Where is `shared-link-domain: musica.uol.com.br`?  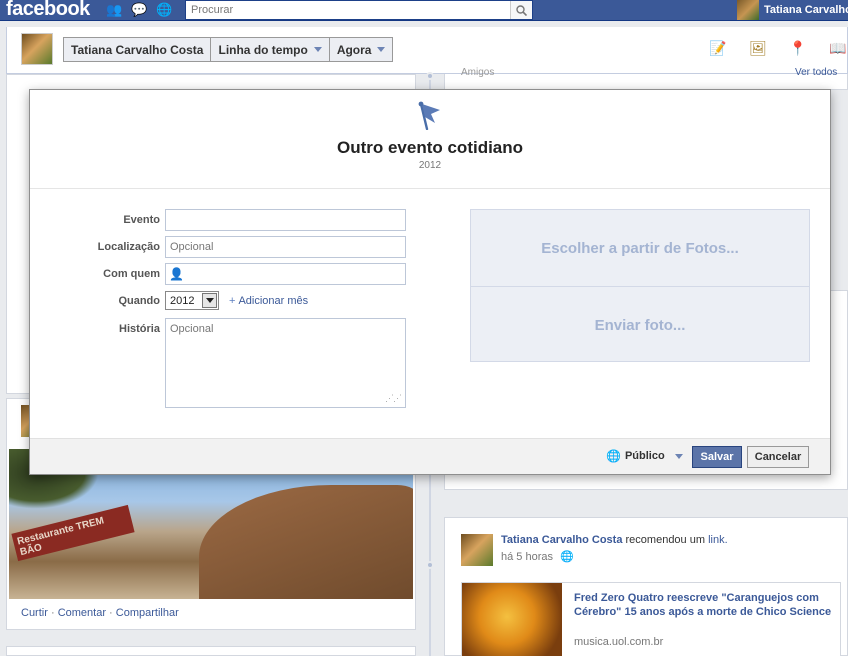
shared-link-domain: musica.uol.com.br is located at coordinates (619, 642).